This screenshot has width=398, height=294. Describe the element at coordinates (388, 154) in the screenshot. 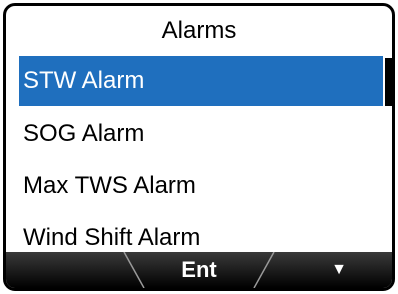

I see `scrollbar` at that location.